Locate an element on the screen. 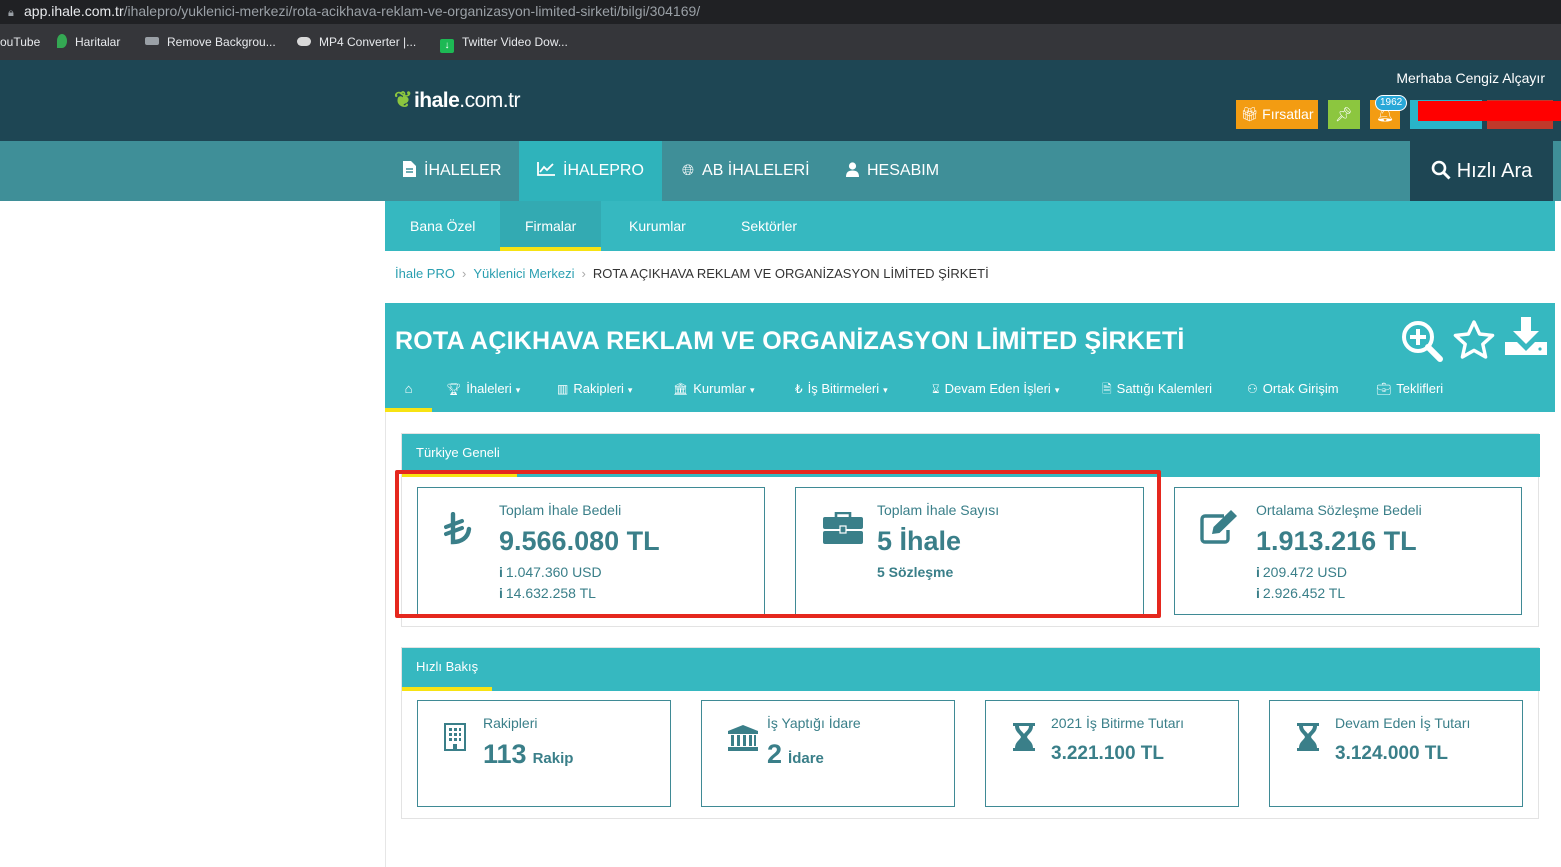 This screenshot has height=867, width=1561. lock-icon: 🔒︎ is located at coordinates (11, 13).